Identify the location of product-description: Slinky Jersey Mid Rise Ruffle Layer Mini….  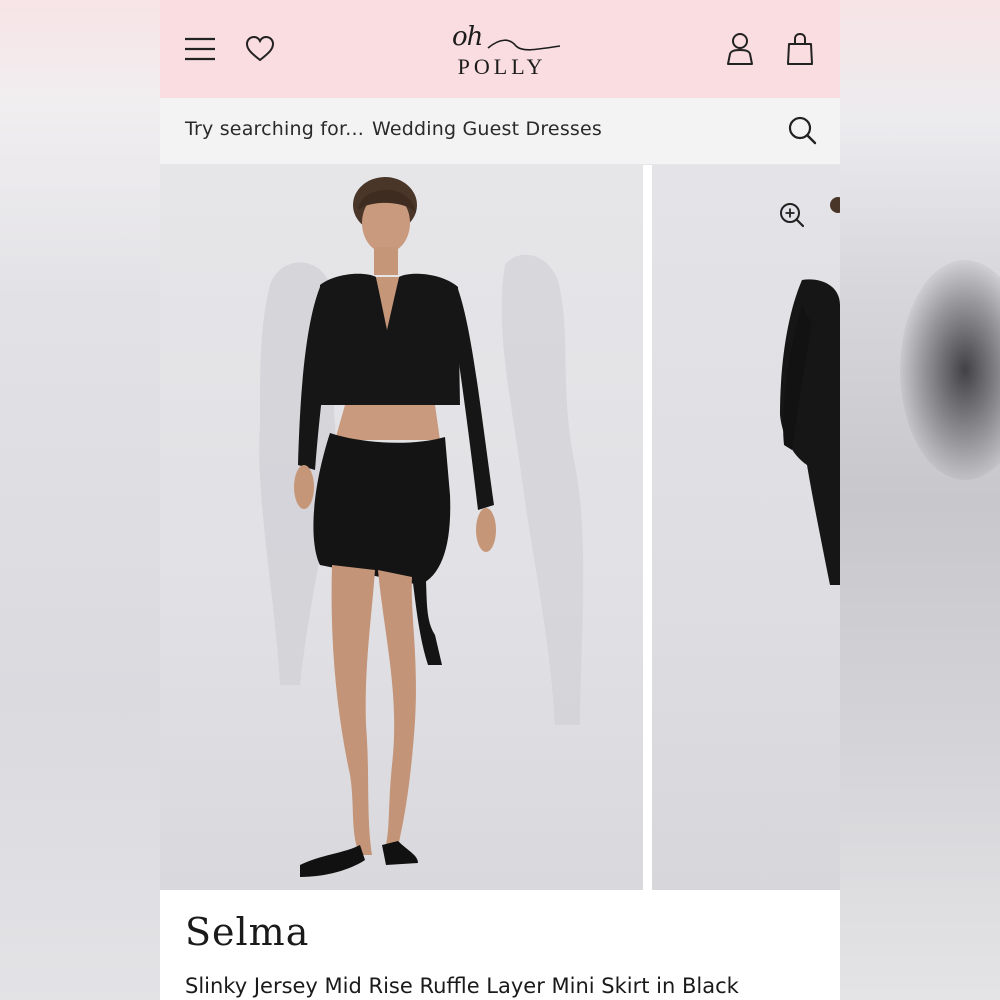
(462, 986).